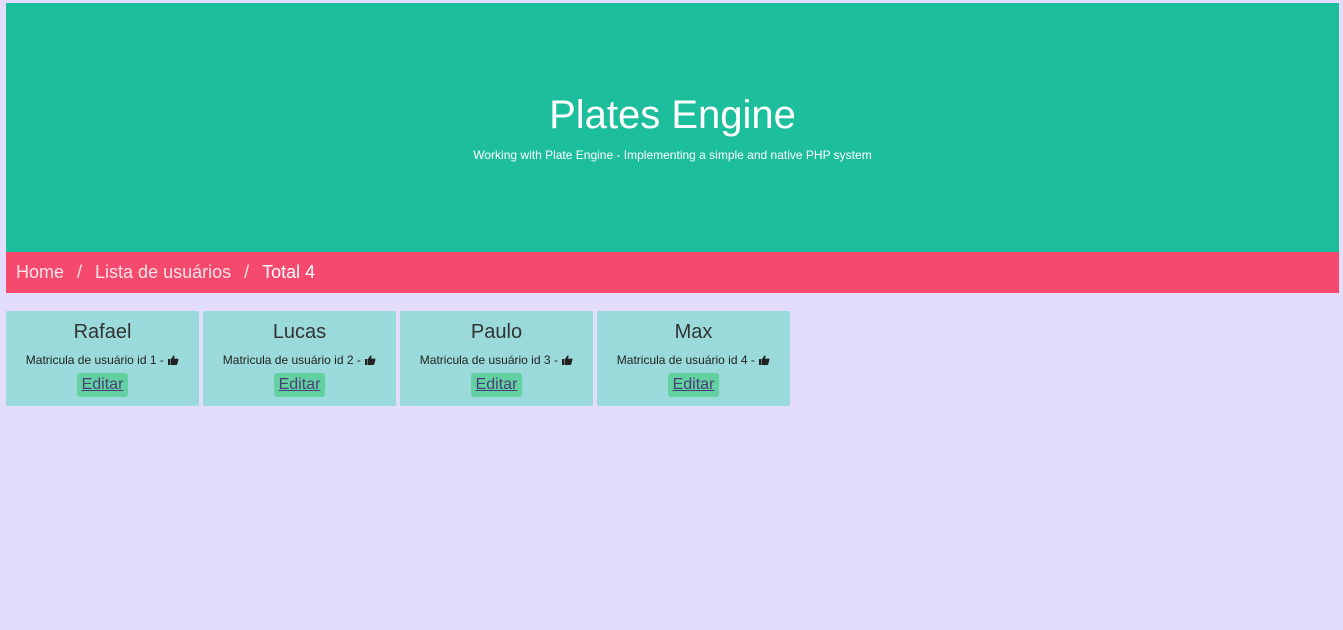 This screenshot has height=630, width=1343. What do you see at coordinates (490, 360) in the screenshot?
I see `user-registration-text: Matricula de usuário id 3 -` at bounding box center [490, 360].